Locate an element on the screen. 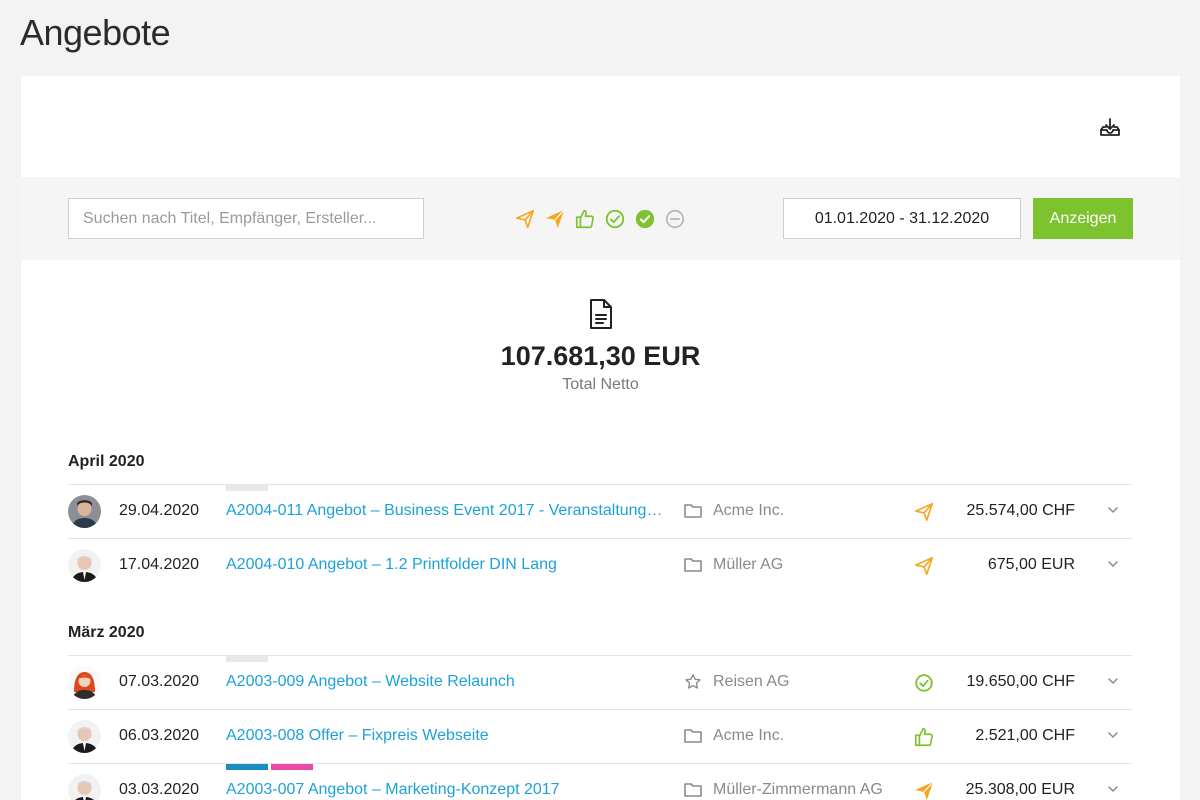 Image resolution: width=1200 pixels, height=800 pixels. tag-bar-blue is located at coordinates (247, 767).